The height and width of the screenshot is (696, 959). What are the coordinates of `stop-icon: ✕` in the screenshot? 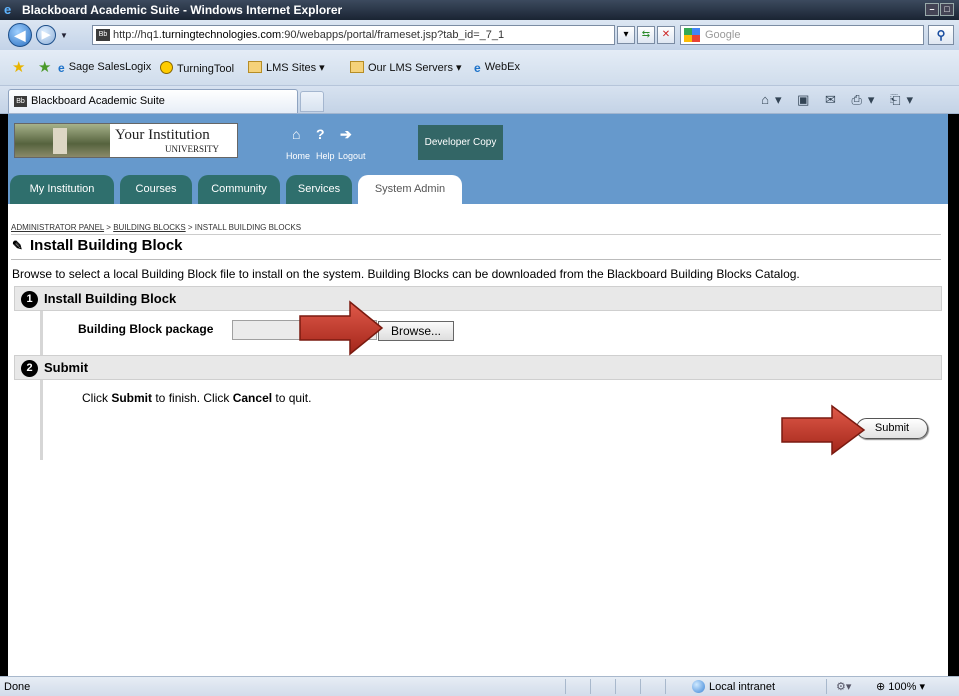 It's located at (666, 35).